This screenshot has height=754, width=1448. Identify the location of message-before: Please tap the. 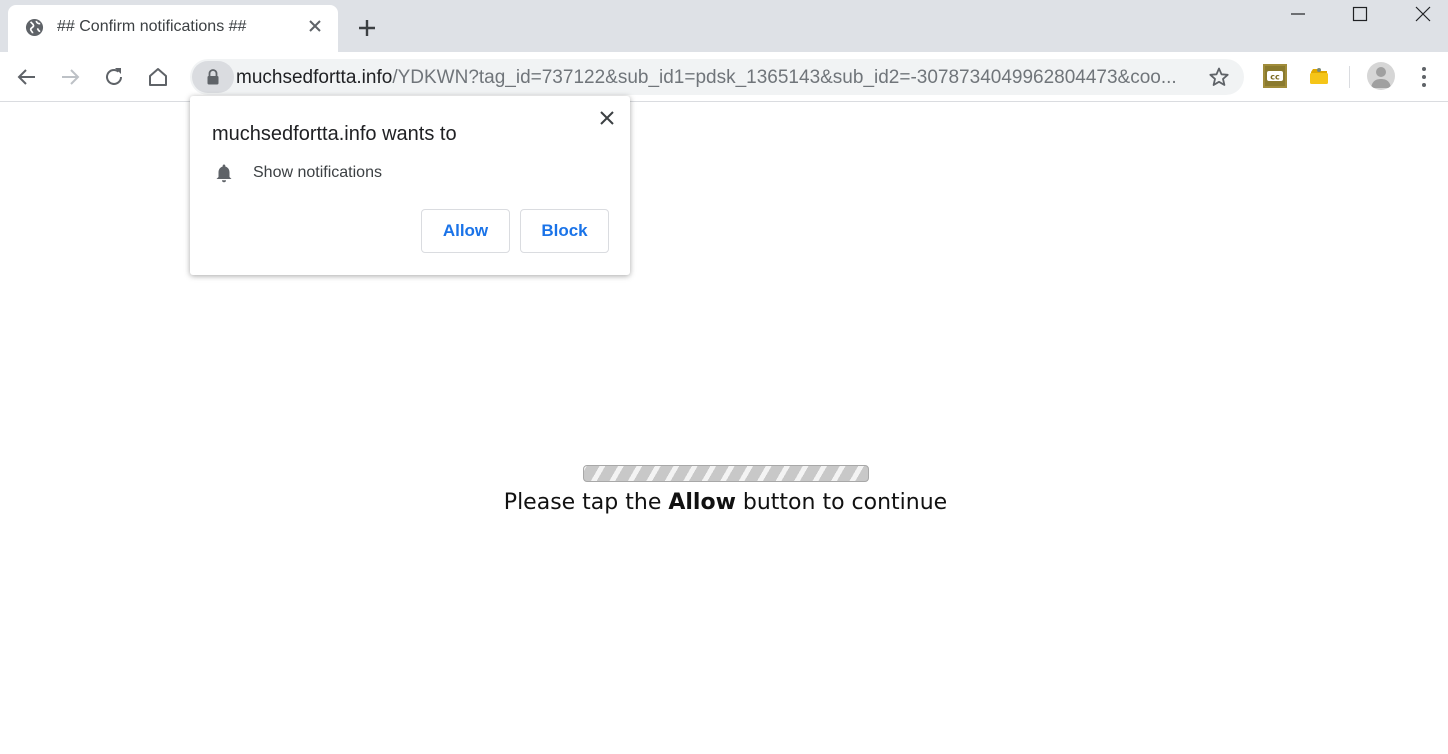
(586, 502).